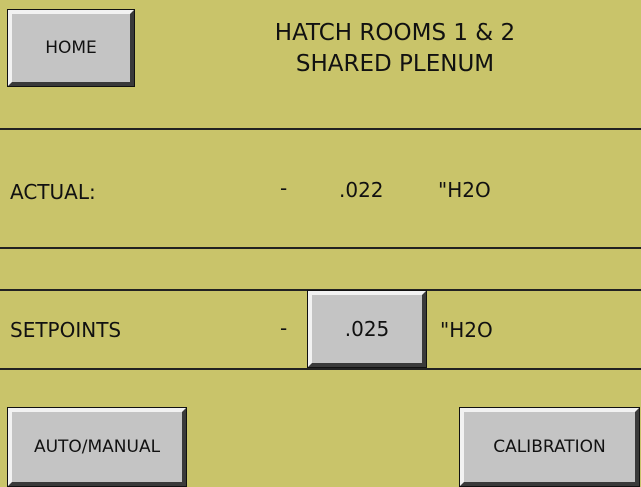 The image size is (641, 487). What do you see at coordinates (53, 192) in the screenshot?
I see `actual-label: ACTUAL:` at bounding box center [53, 192].